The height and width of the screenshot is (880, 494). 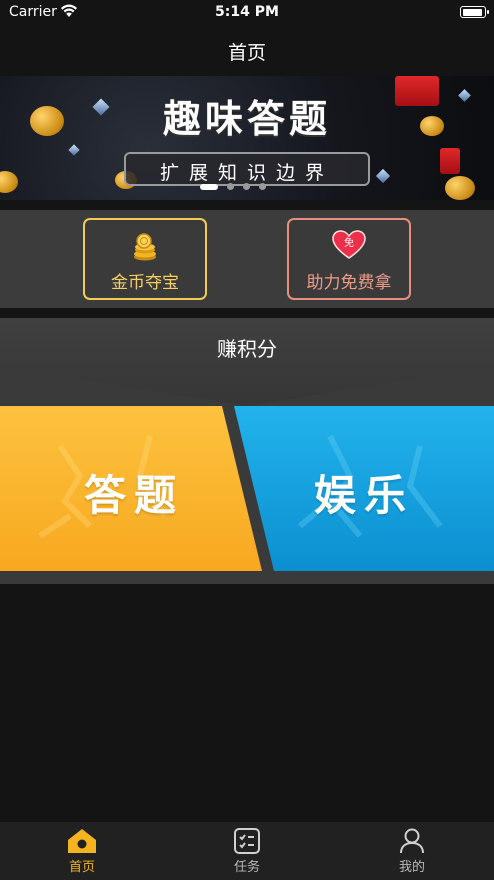 I want to click on home-icon, so click(x=82, y=841).